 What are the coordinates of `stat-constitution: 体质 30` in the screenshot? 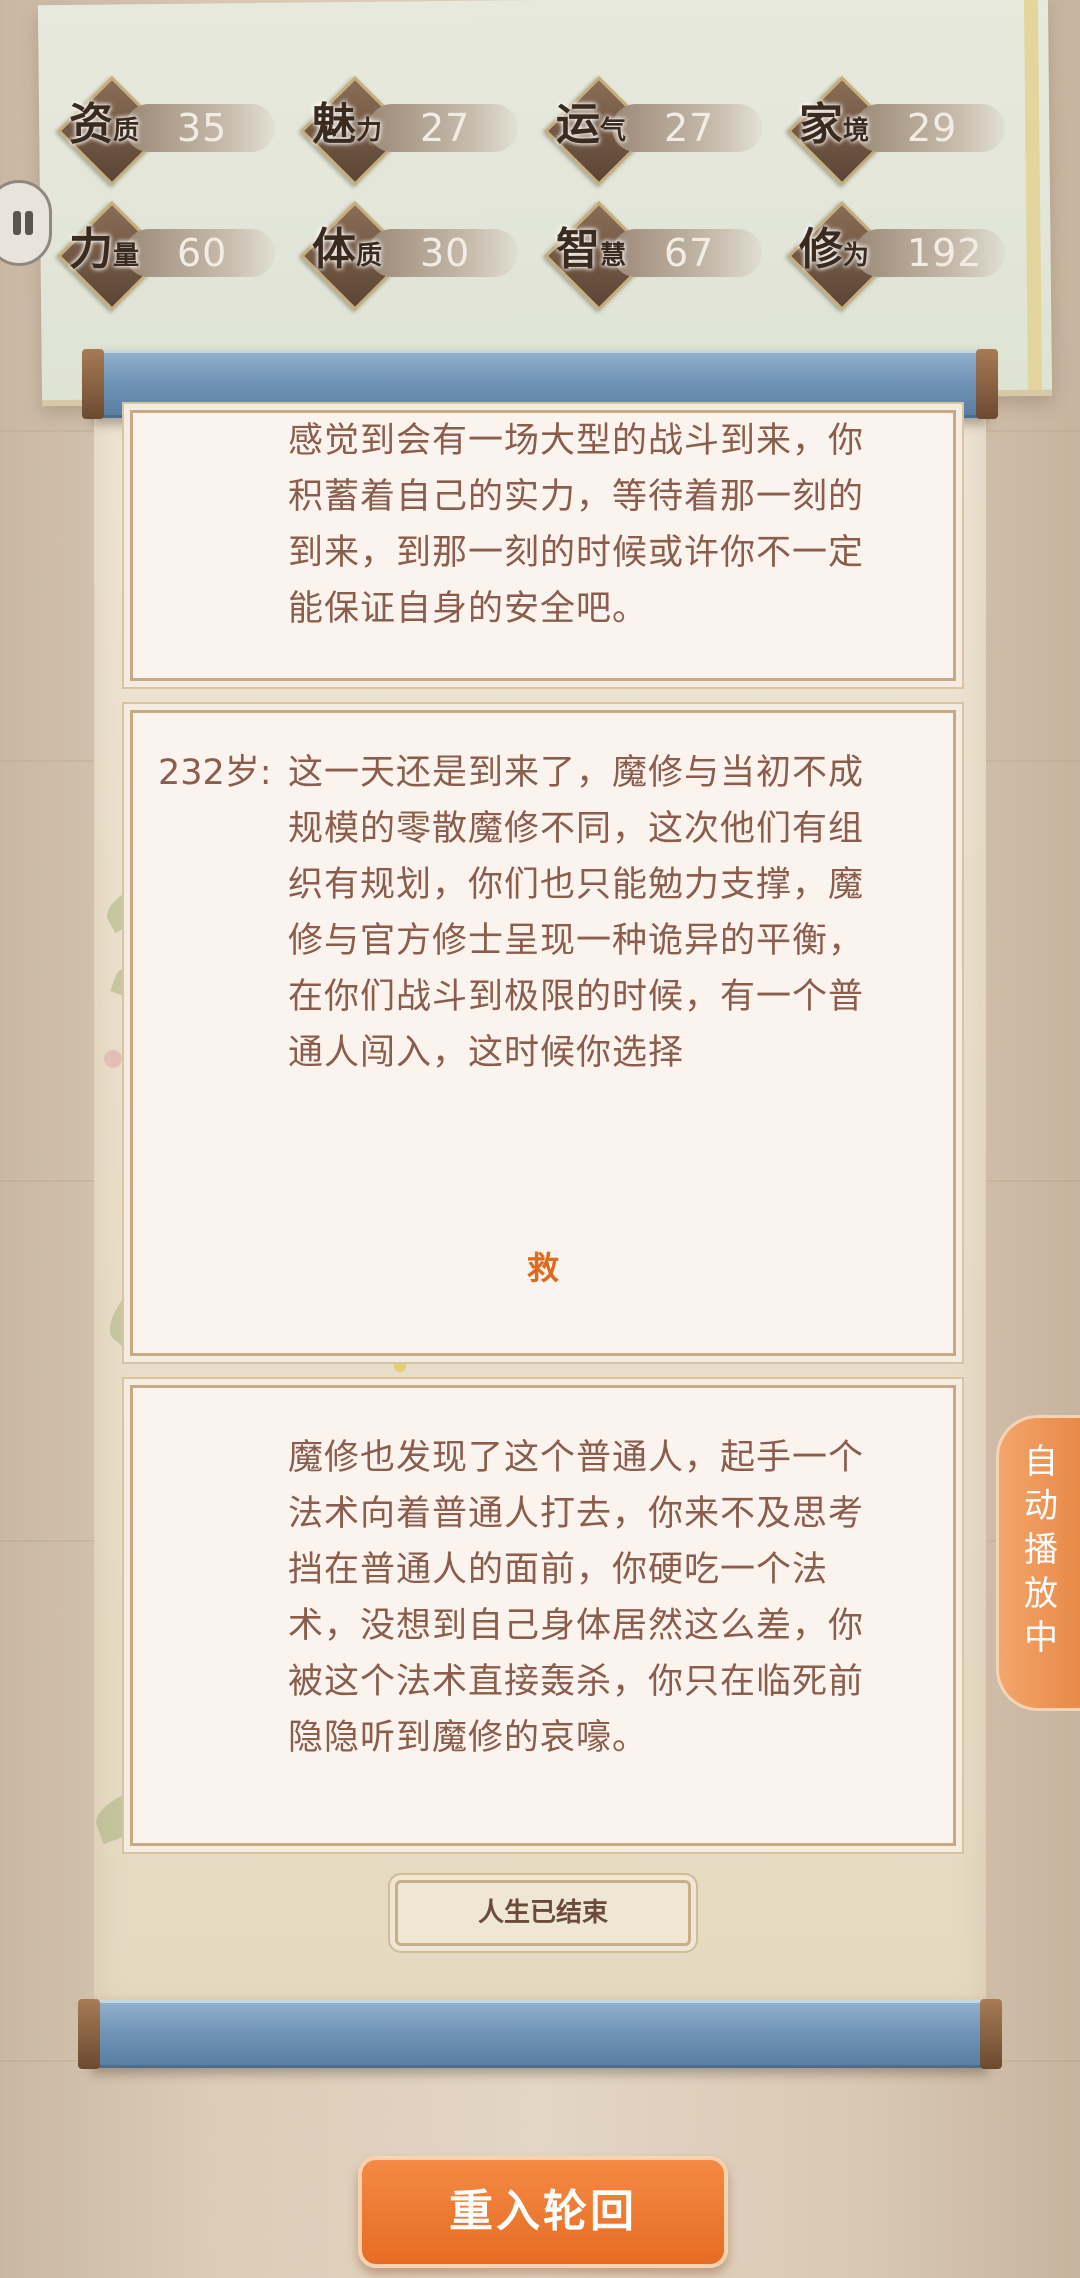 It's located at (410, 256).